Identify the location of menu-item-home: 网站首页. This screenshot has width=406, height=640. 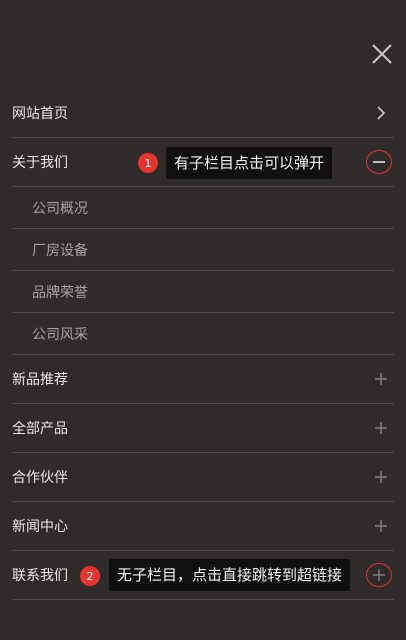
(203, 113).